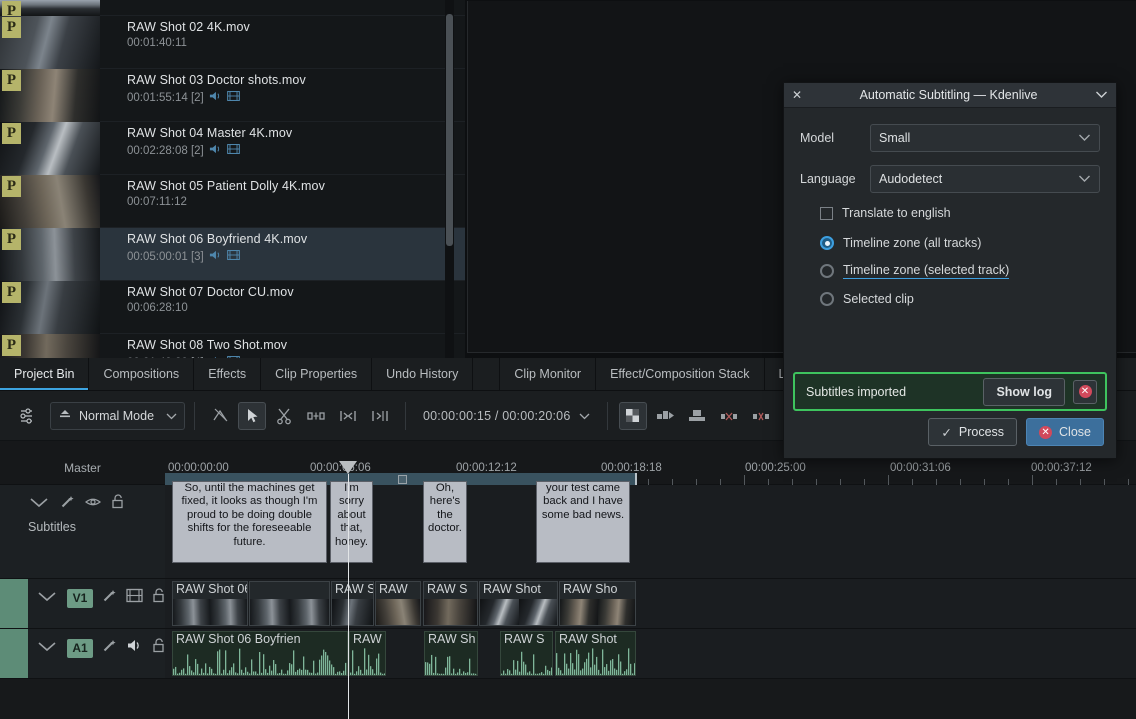 The width and height of the screenshot is (1136, 719). Describe the element at coordinates (398, 612) in the screenshot. I see `clip-thumbnails` at that location.